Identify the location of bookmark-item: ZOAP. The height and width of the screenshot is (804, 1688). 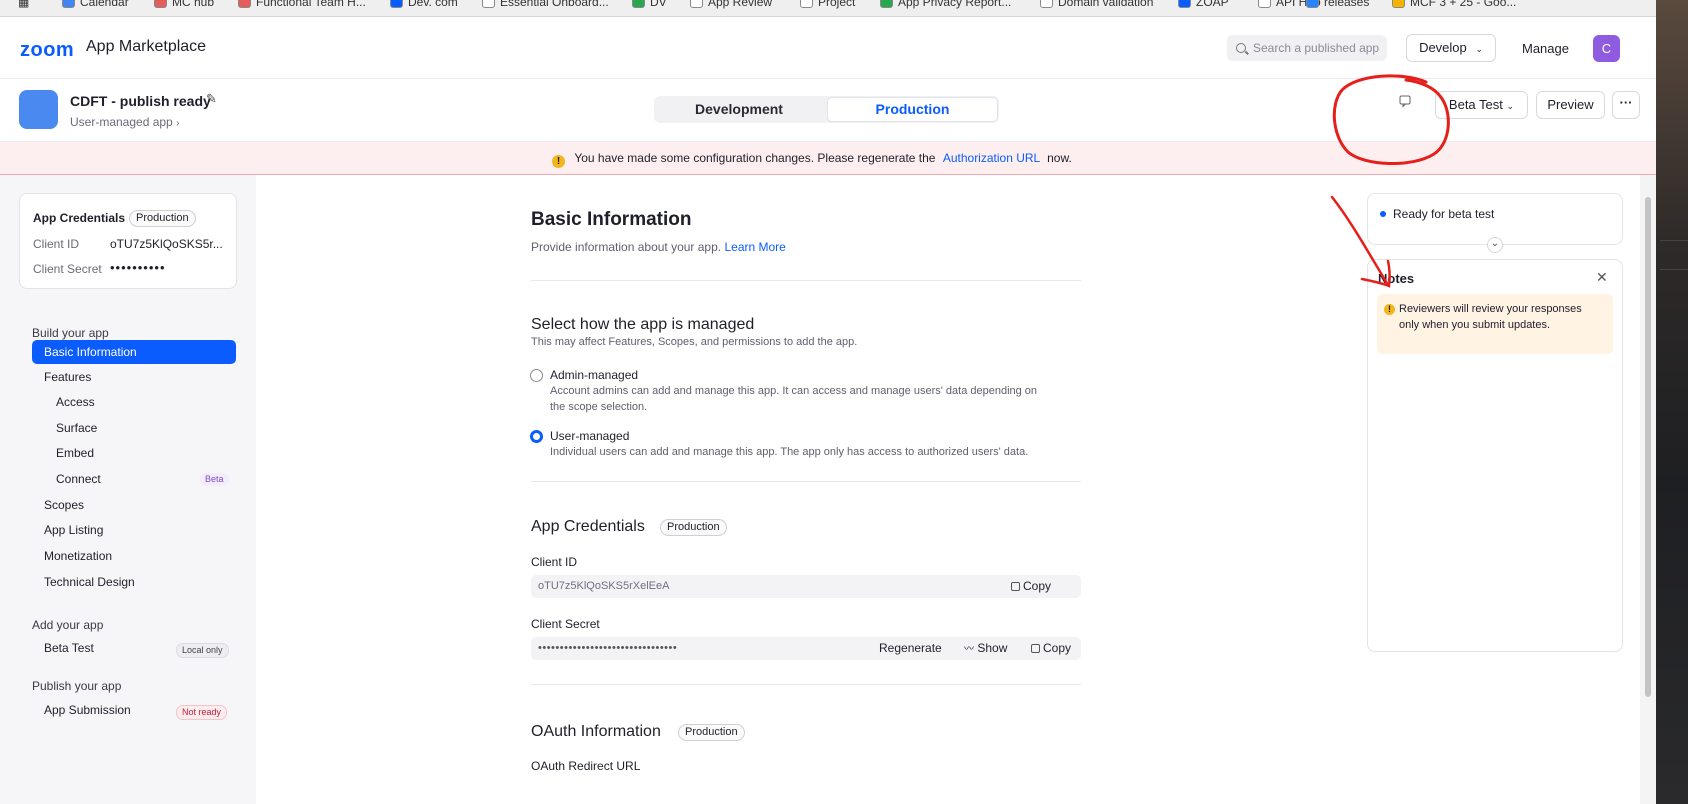
(1203, 5).